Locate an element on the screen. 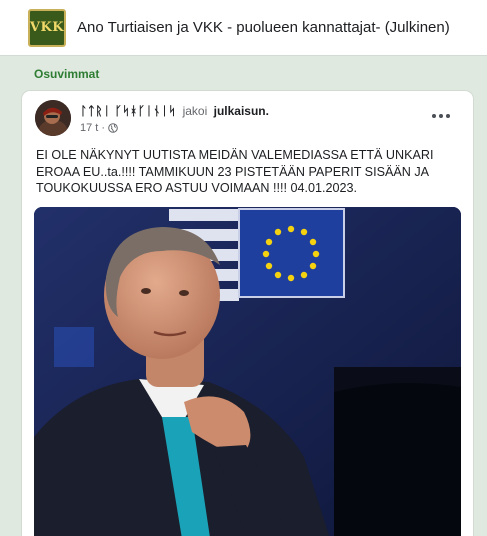 This screenshot has width=487, height=536. post-meta: 17 t · is located at coordinates (99, 128).